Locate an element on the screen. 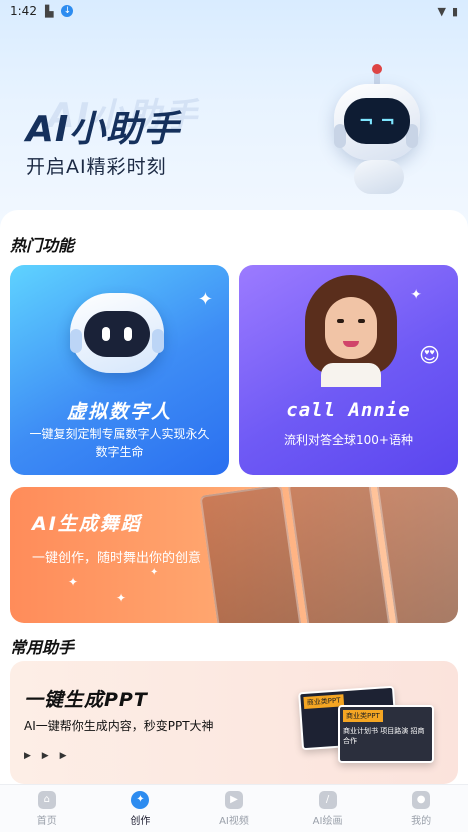 The width and height of the screenshot is (468, 832). ppt-subtitle: AI一键帮你生成内容，秒变PPT大神 is located at coordinates (119, 726).